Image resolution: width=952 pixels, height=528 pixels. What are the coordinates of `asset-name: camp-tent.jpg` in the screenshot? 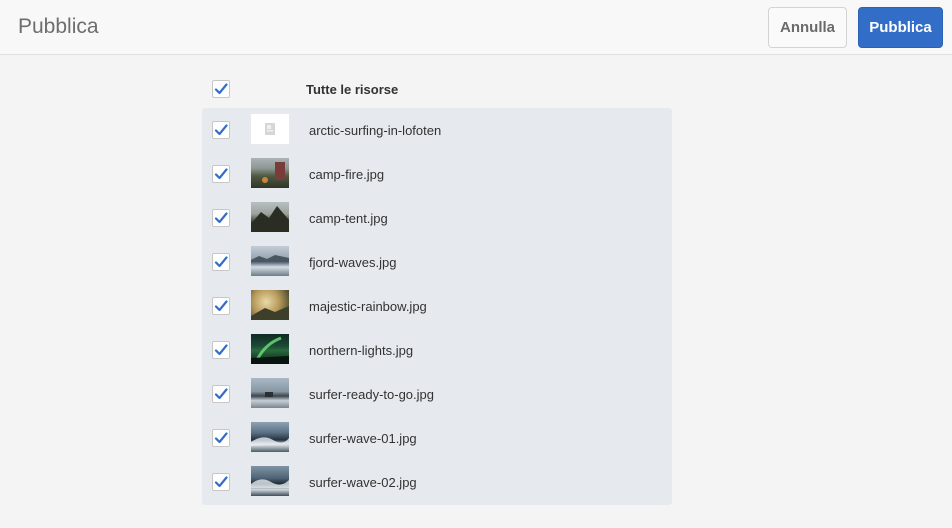 It's located at (348, 218).